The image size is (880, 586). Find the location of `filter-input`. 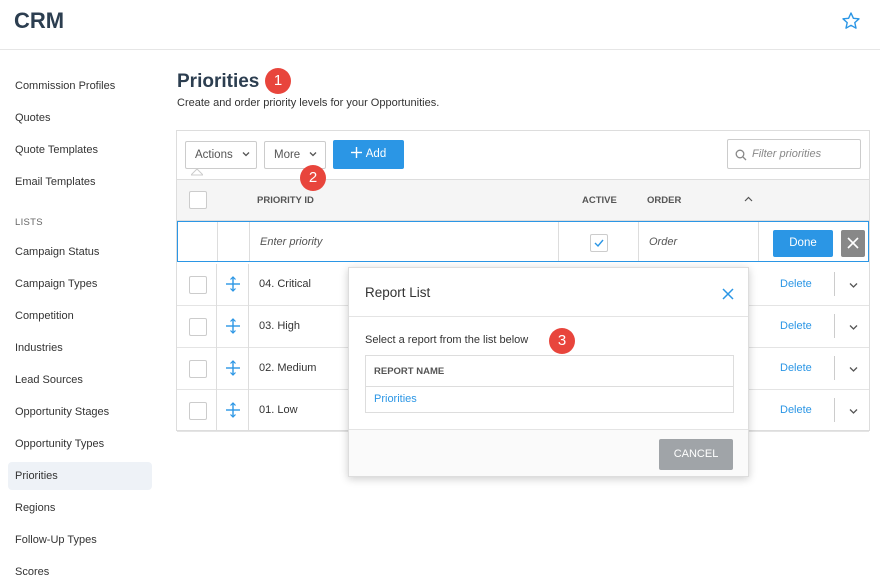

filter-input is located at coordinates (805, 154).